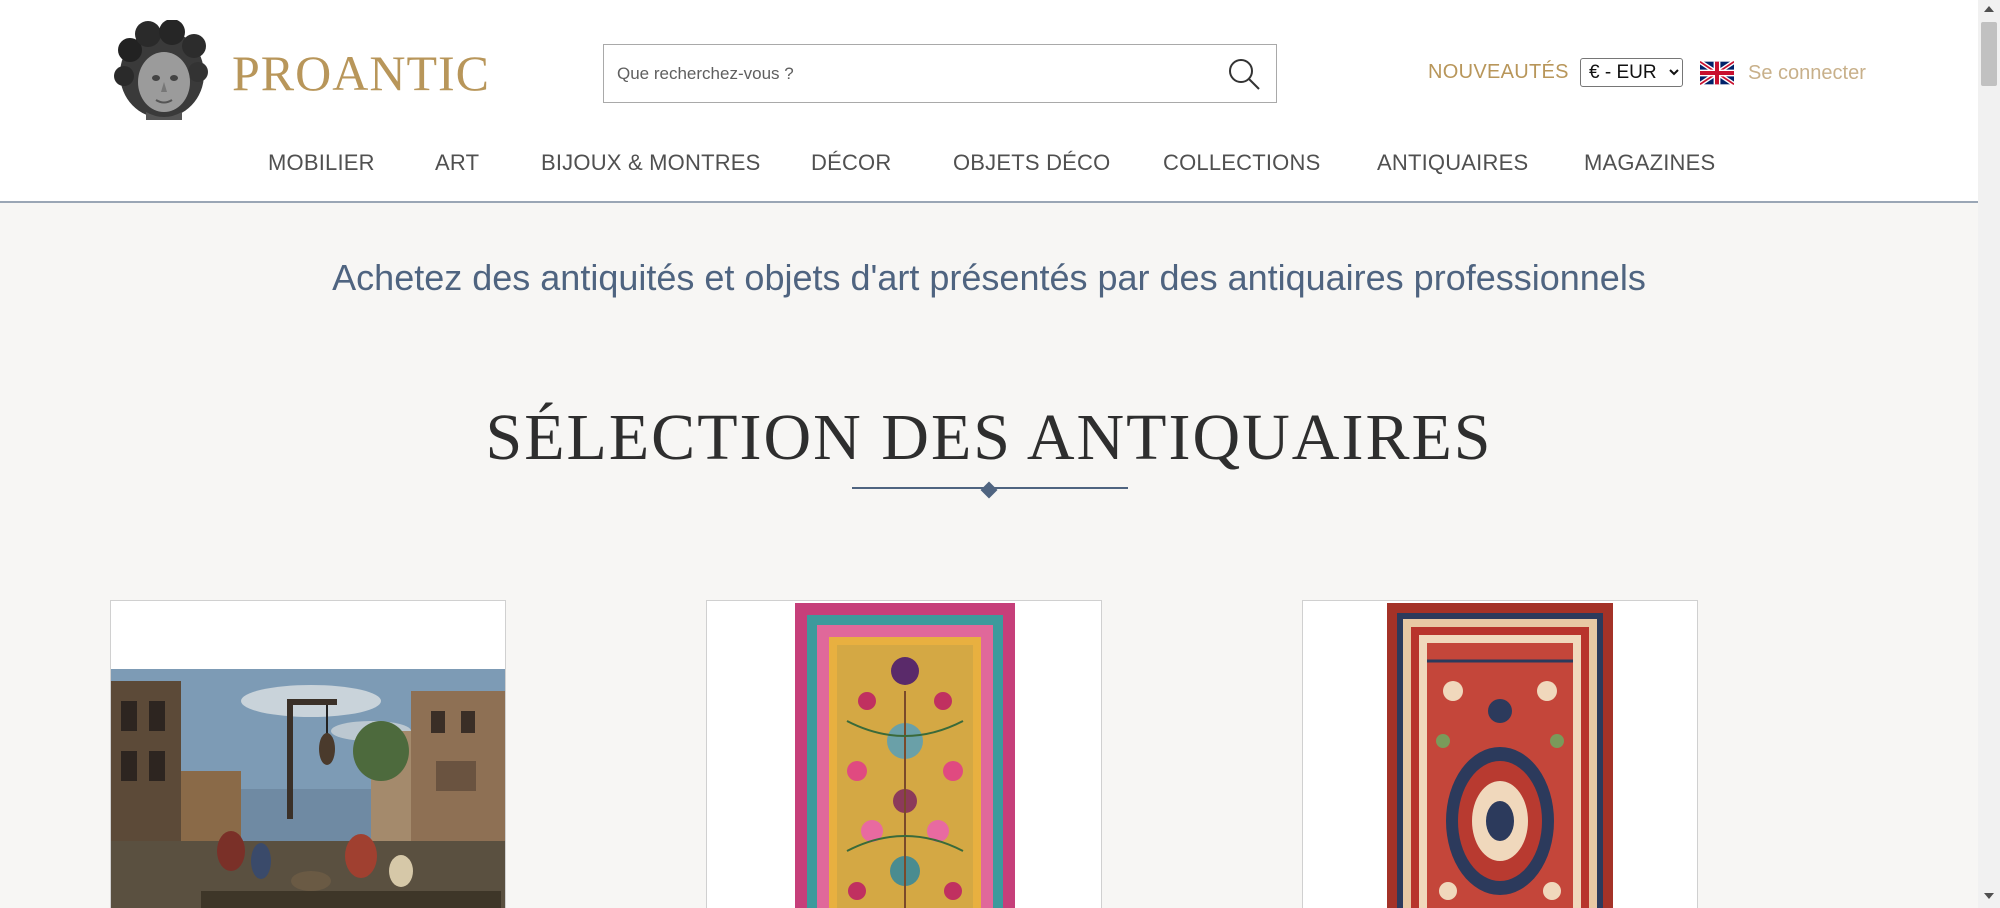 Image resolution: width=2000 pixels, height=908 pixels. What do you see at coordinates (989, 490) in the screenshot?
I see `title-diamond-icon` at bounding box center [989, 490].